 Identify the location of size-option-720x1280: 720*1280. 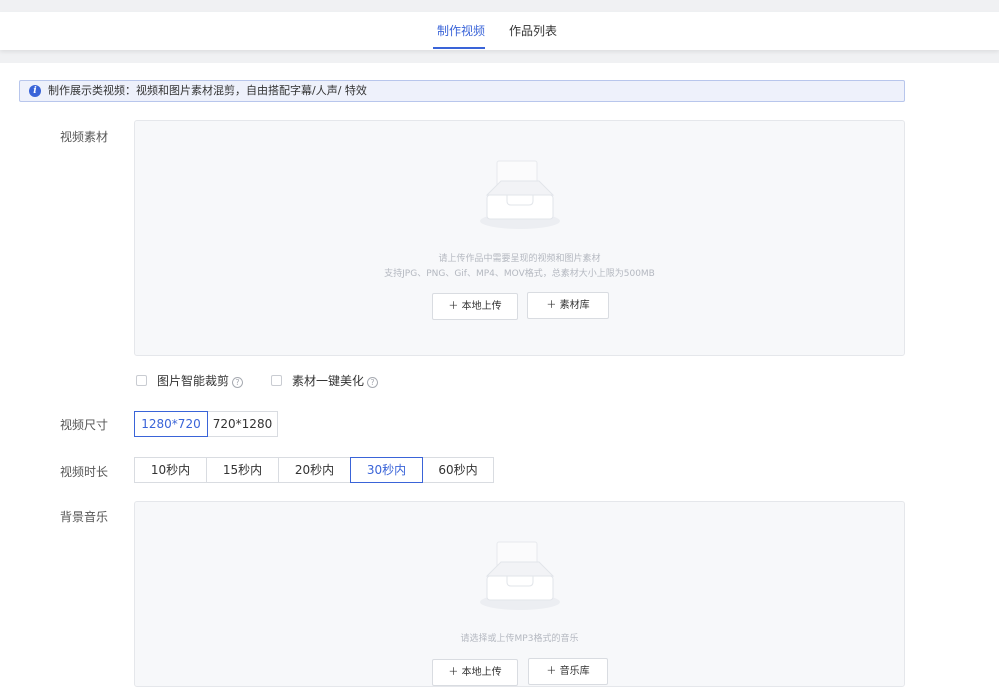
(242, 424).